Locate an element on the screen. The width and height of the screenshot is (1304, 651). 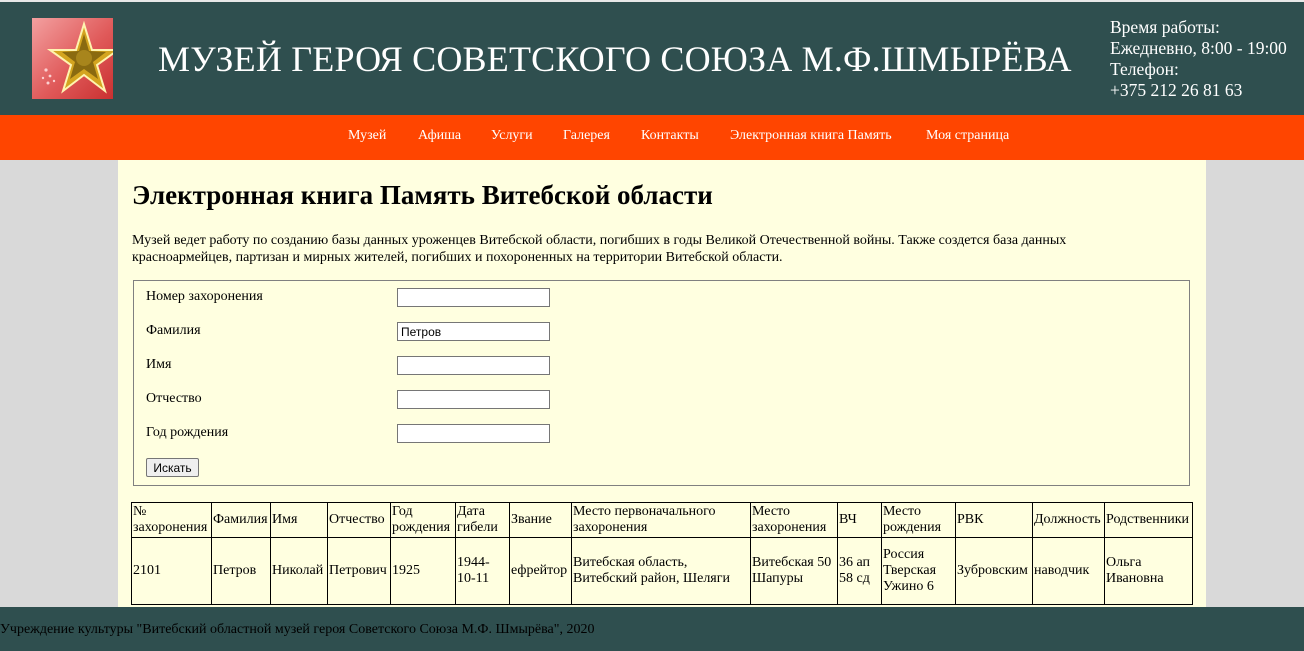
column-header: Место рождения is located at coordinates (918, 520).